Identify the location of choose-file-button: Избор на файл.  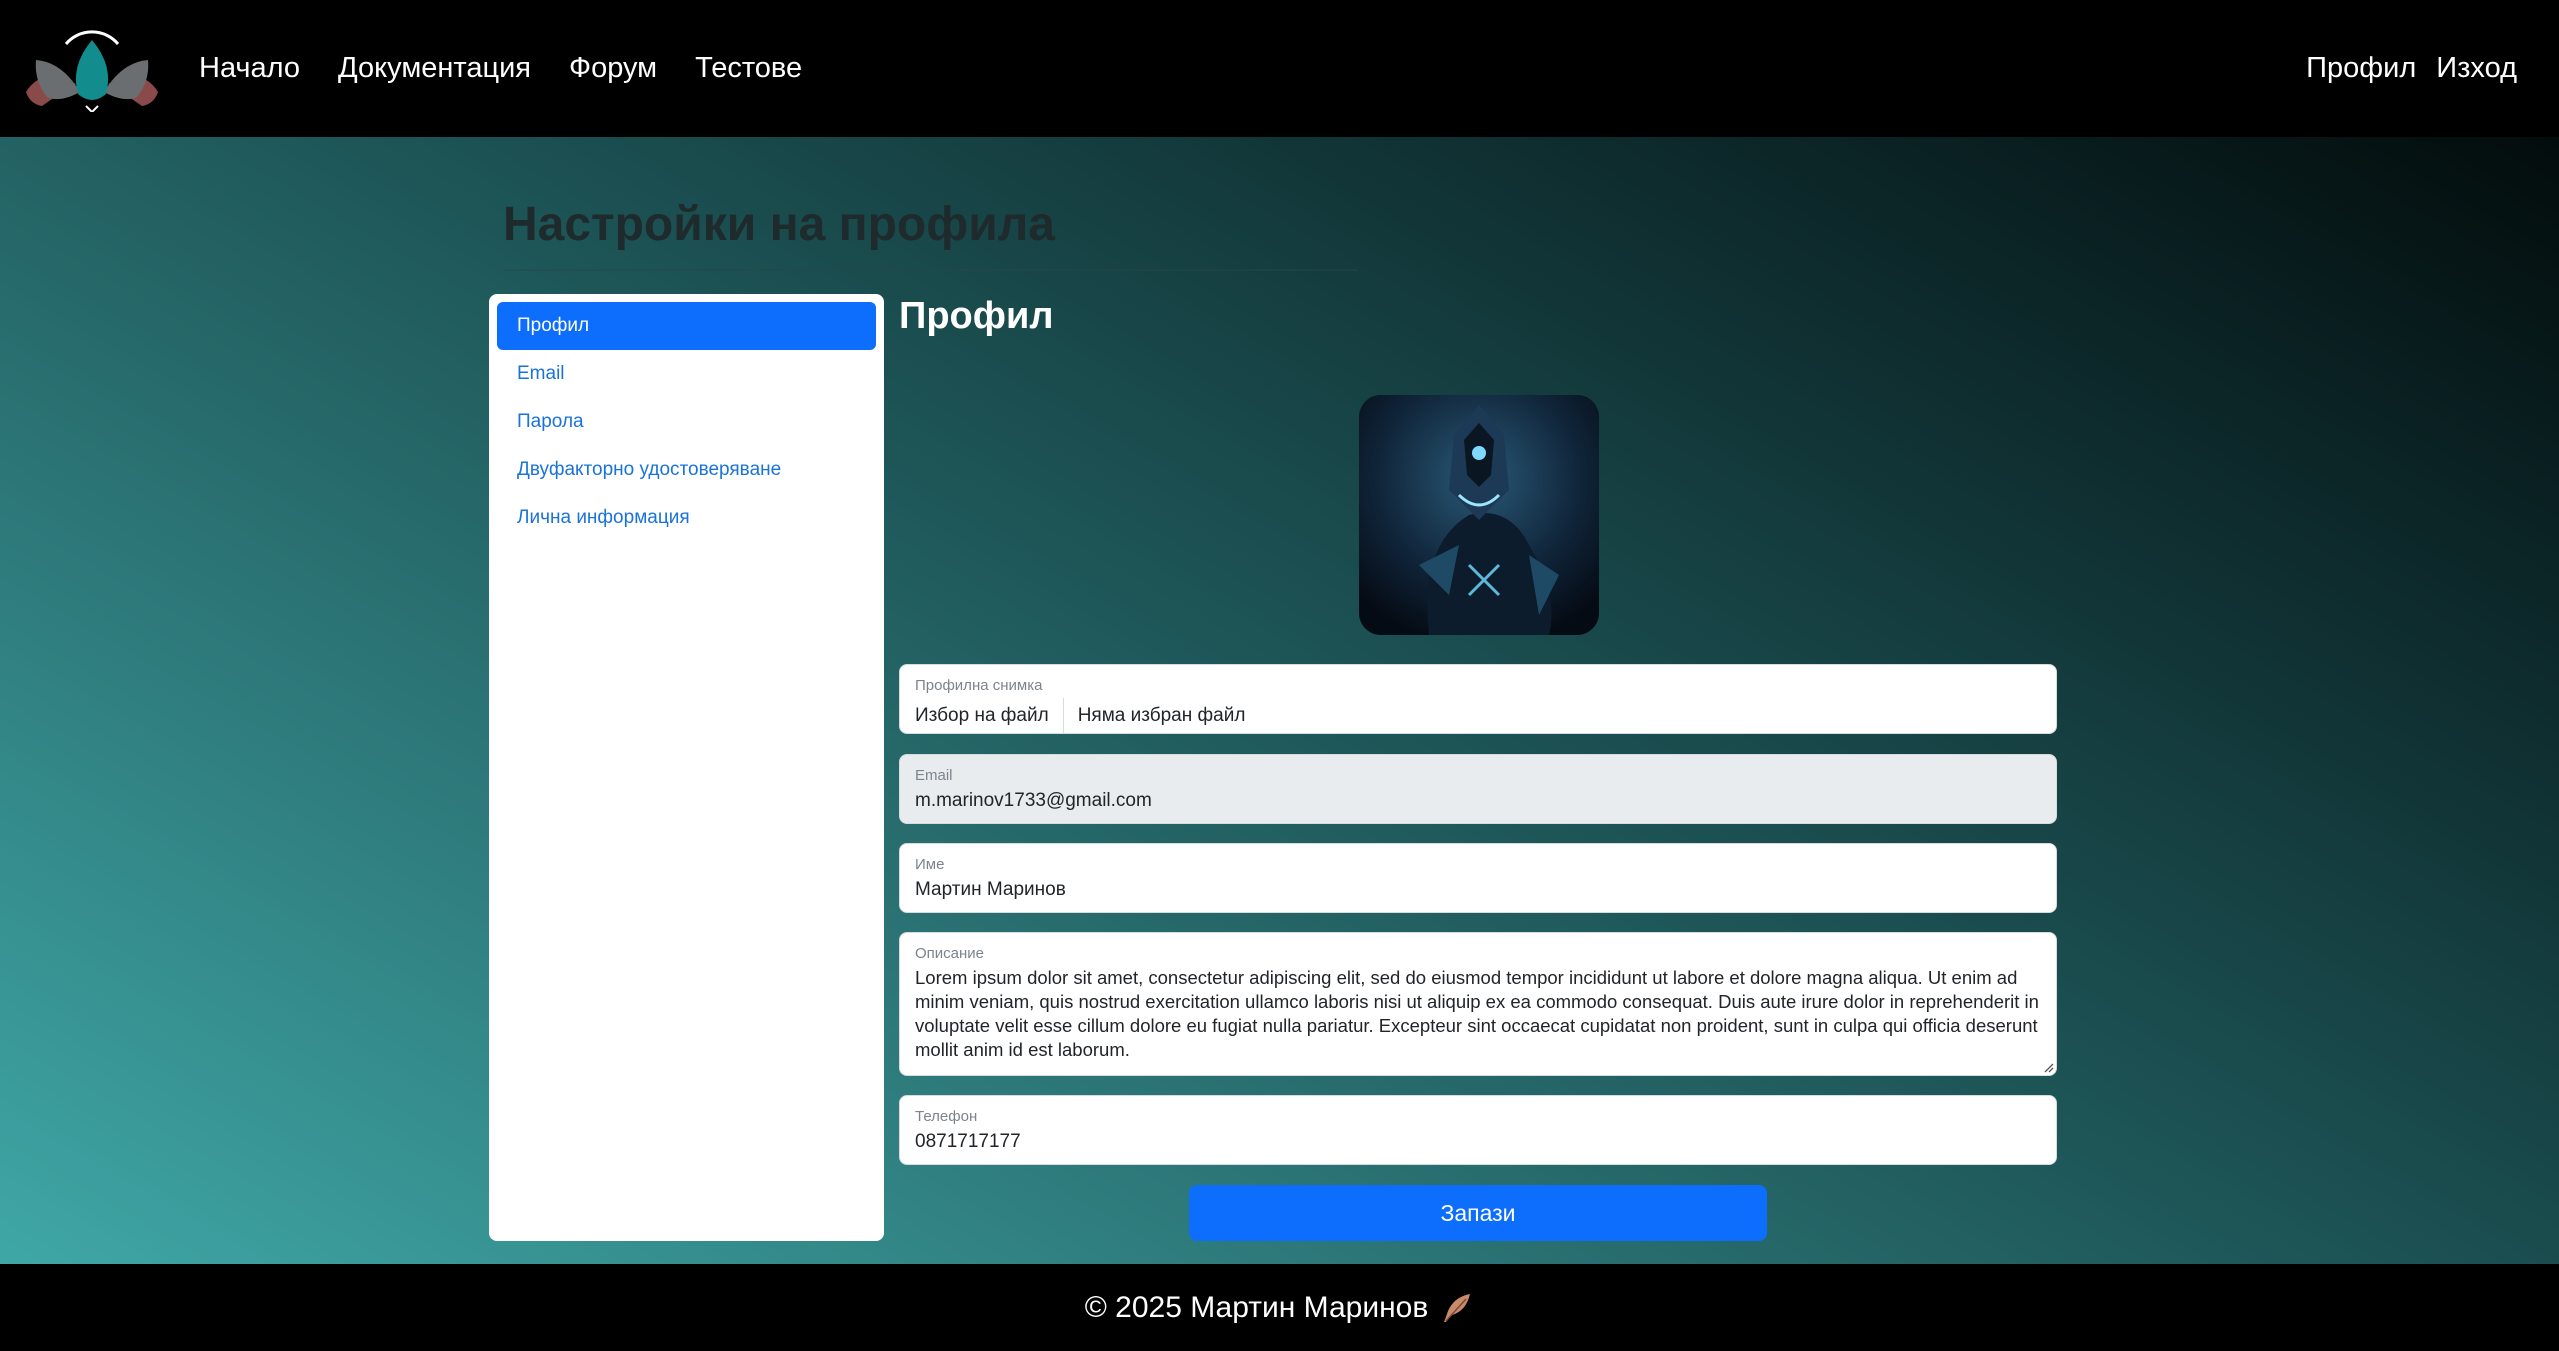
(989, 716).